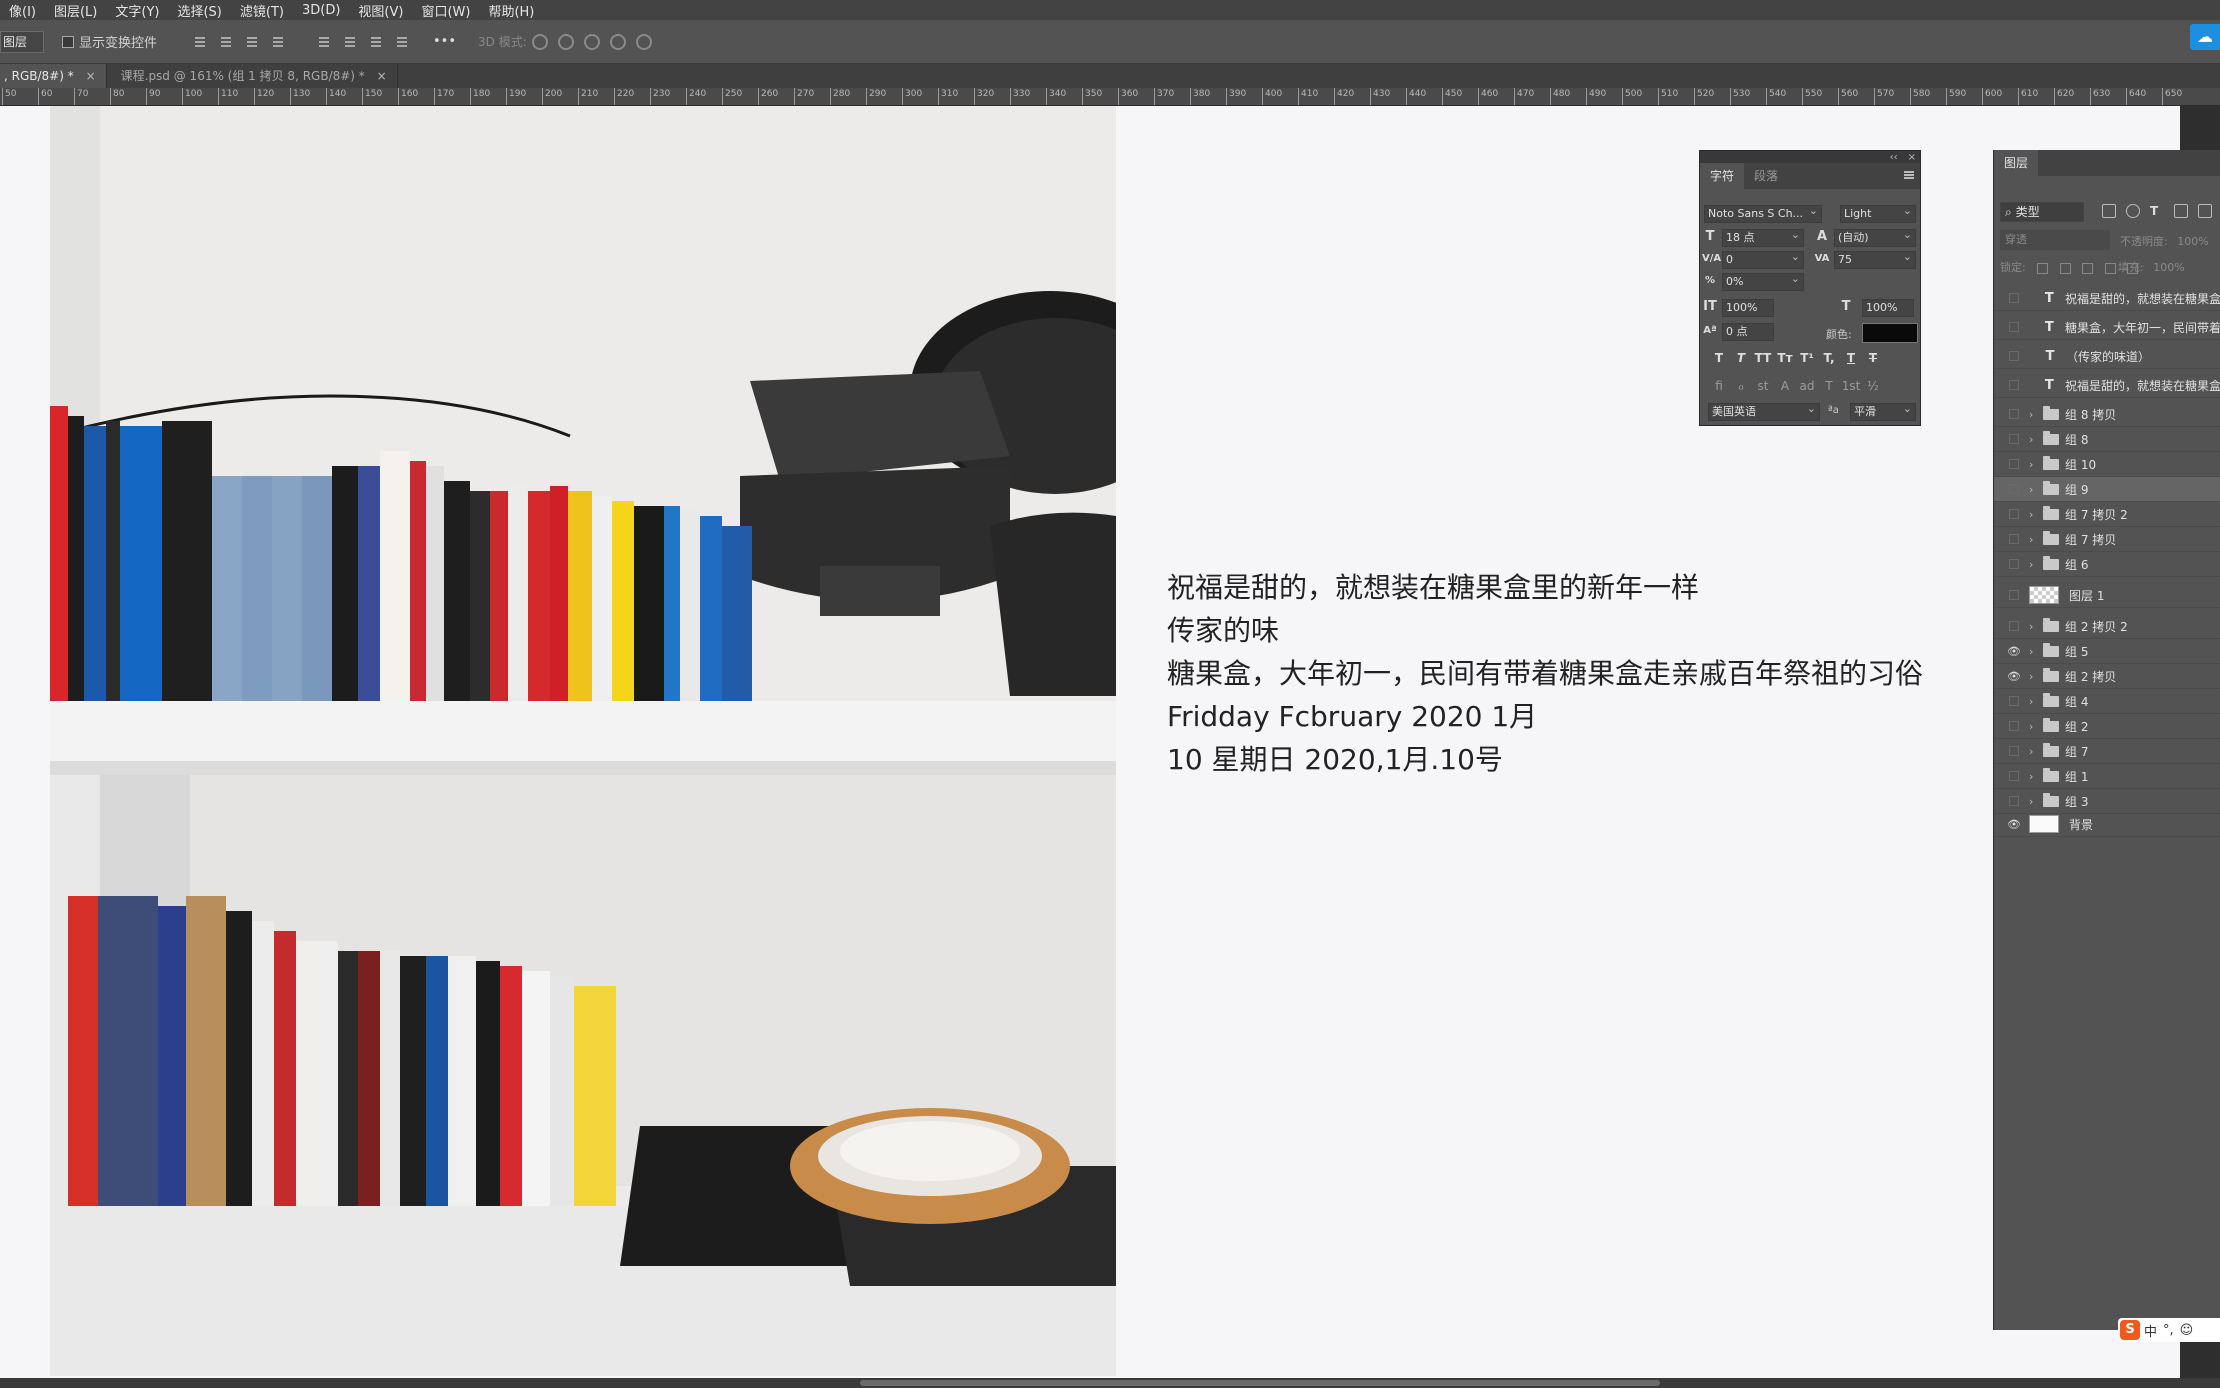 This screenshot has height=1388, width=2220. What do you see at coordinates (402, 42) in the screenshot?
I see `distribute-vertical-icon` at bounding box center [402, 42].